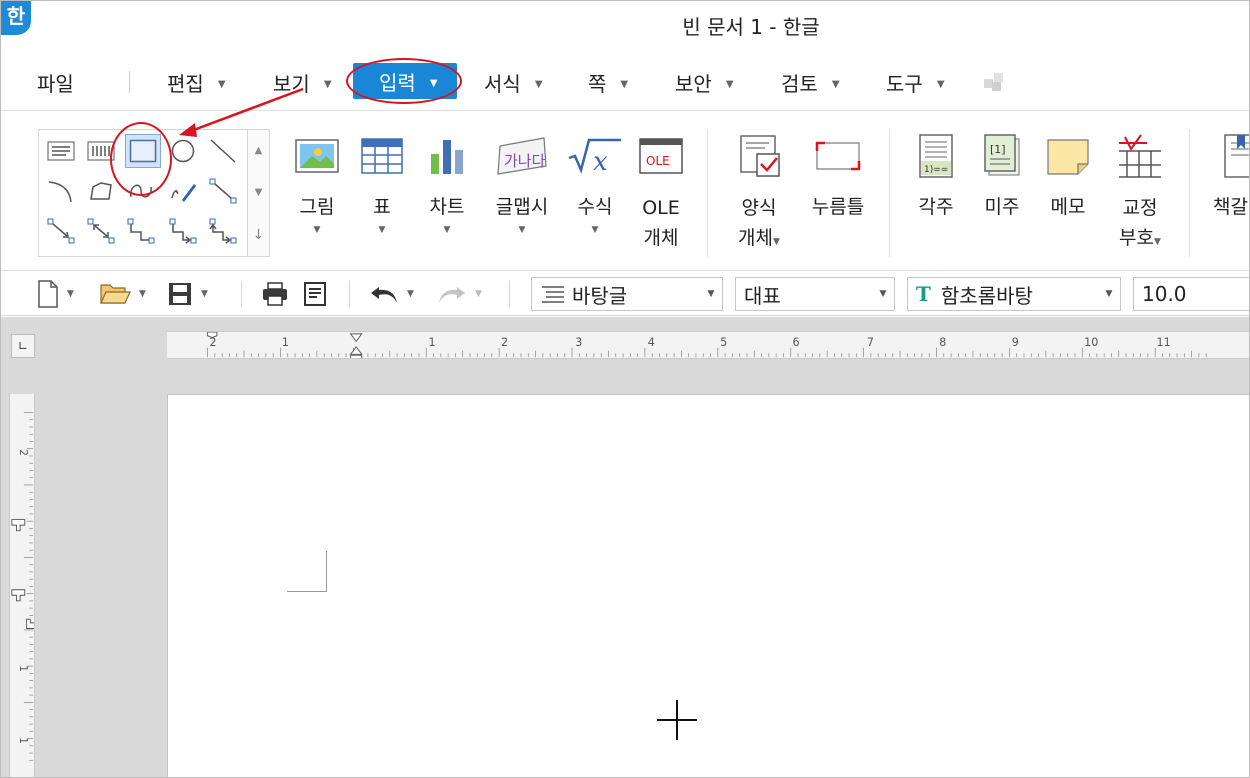  Describe the element at coordinates (391, 294) in the screenshot. I see `undo-button: ▼` at that location.